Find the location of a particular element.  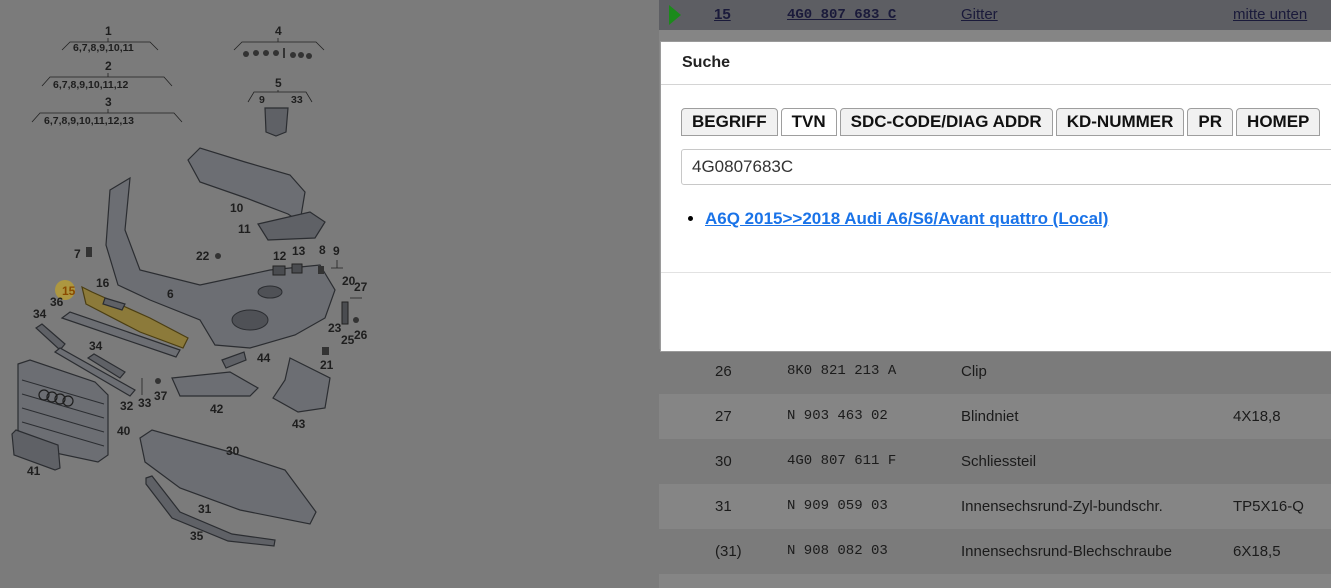

selected-row-position: 15 is located at coordinates (722, 14).